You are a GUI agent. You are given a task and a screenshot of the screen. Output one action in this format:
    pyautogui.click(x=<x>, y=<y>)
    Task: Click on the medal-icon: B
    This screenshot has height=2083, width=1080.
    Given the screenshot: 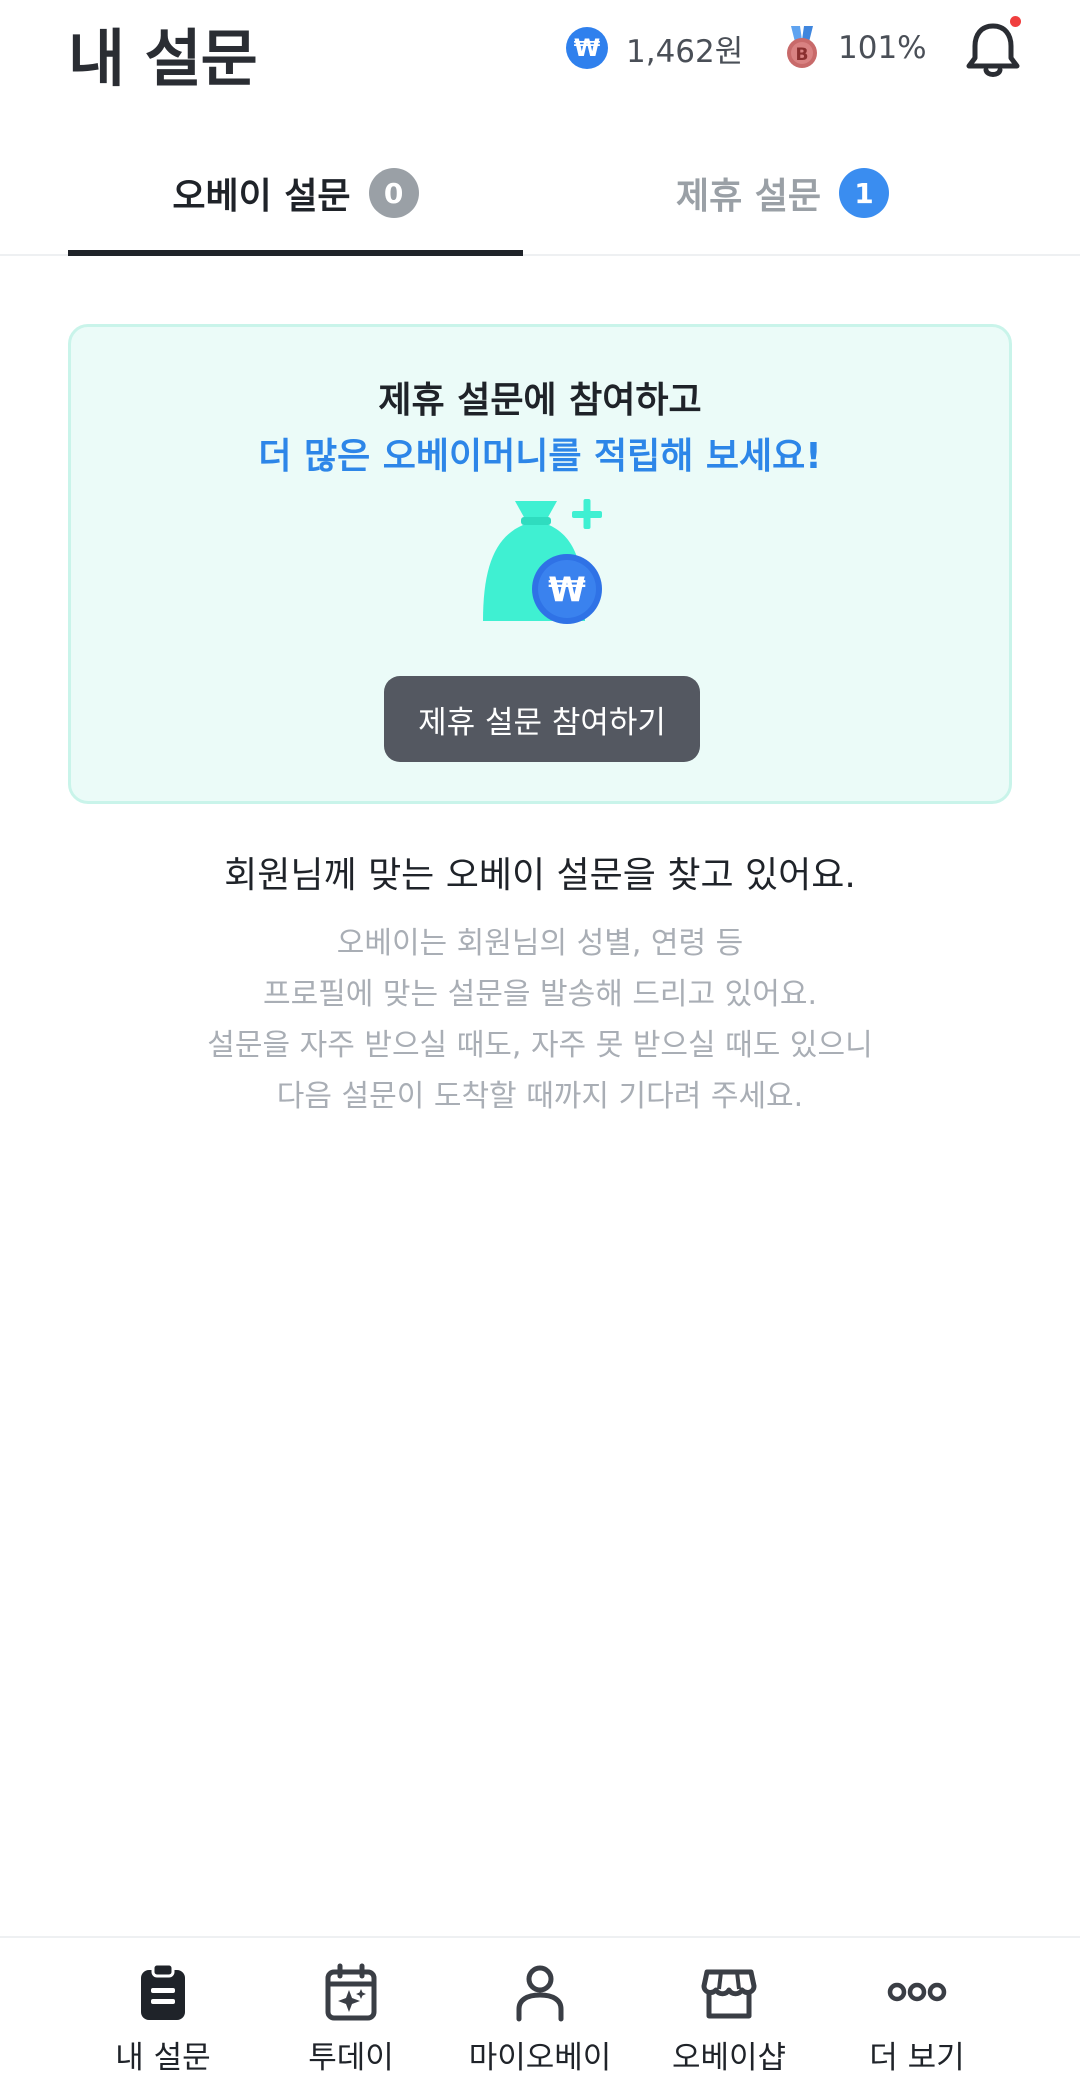 What is the action you would take?
    pyautogui.click(x=802, y=47)
    